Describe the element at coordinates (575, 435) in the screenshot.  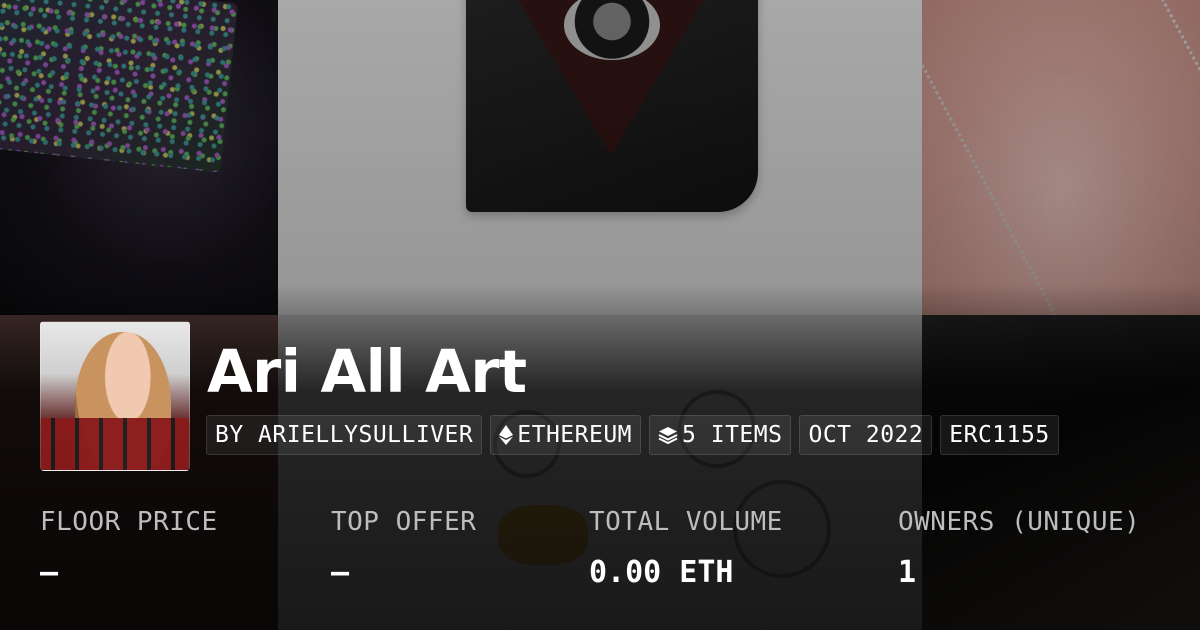
I see `chain-tag-label: ETHEREUM` at that location.